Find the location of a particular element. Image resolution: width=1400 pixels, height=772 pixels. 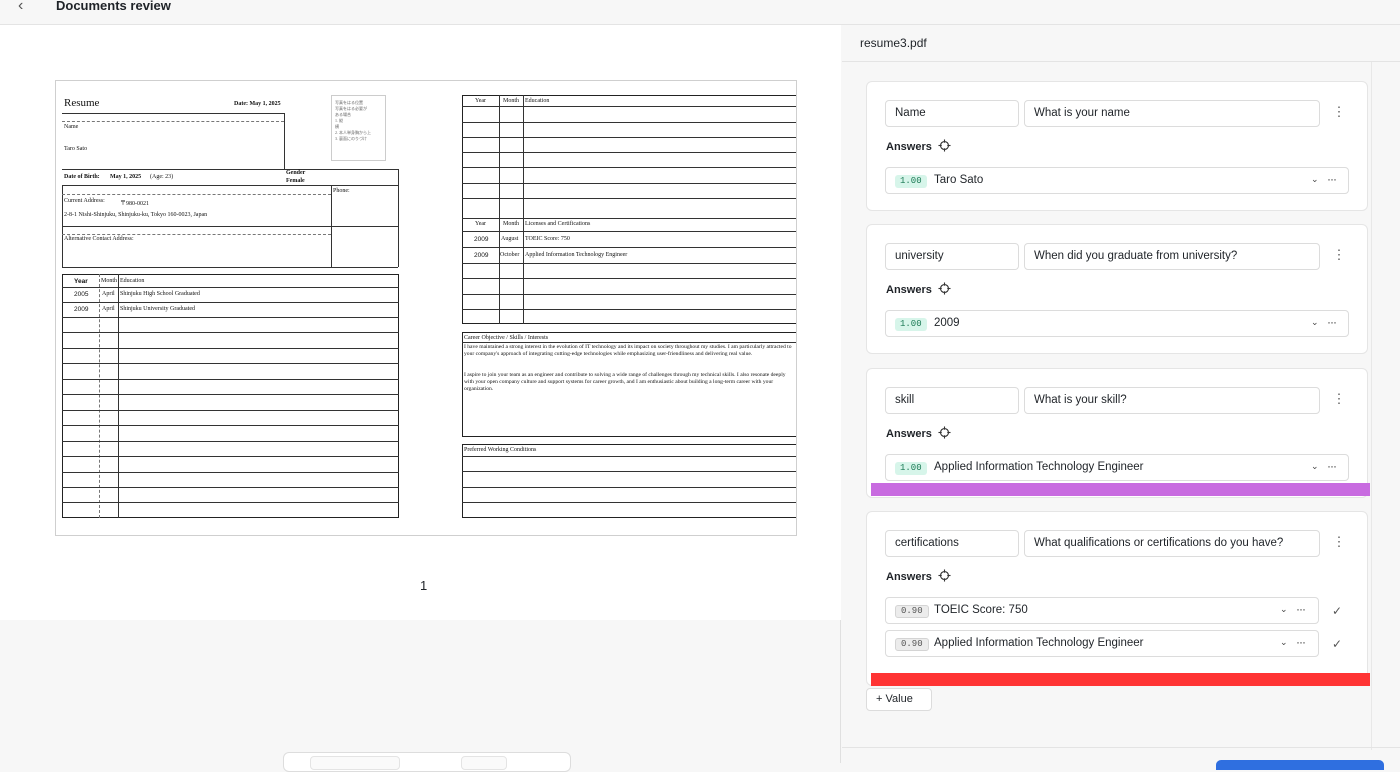

key-input: Name is located at coordinates (952, 113).